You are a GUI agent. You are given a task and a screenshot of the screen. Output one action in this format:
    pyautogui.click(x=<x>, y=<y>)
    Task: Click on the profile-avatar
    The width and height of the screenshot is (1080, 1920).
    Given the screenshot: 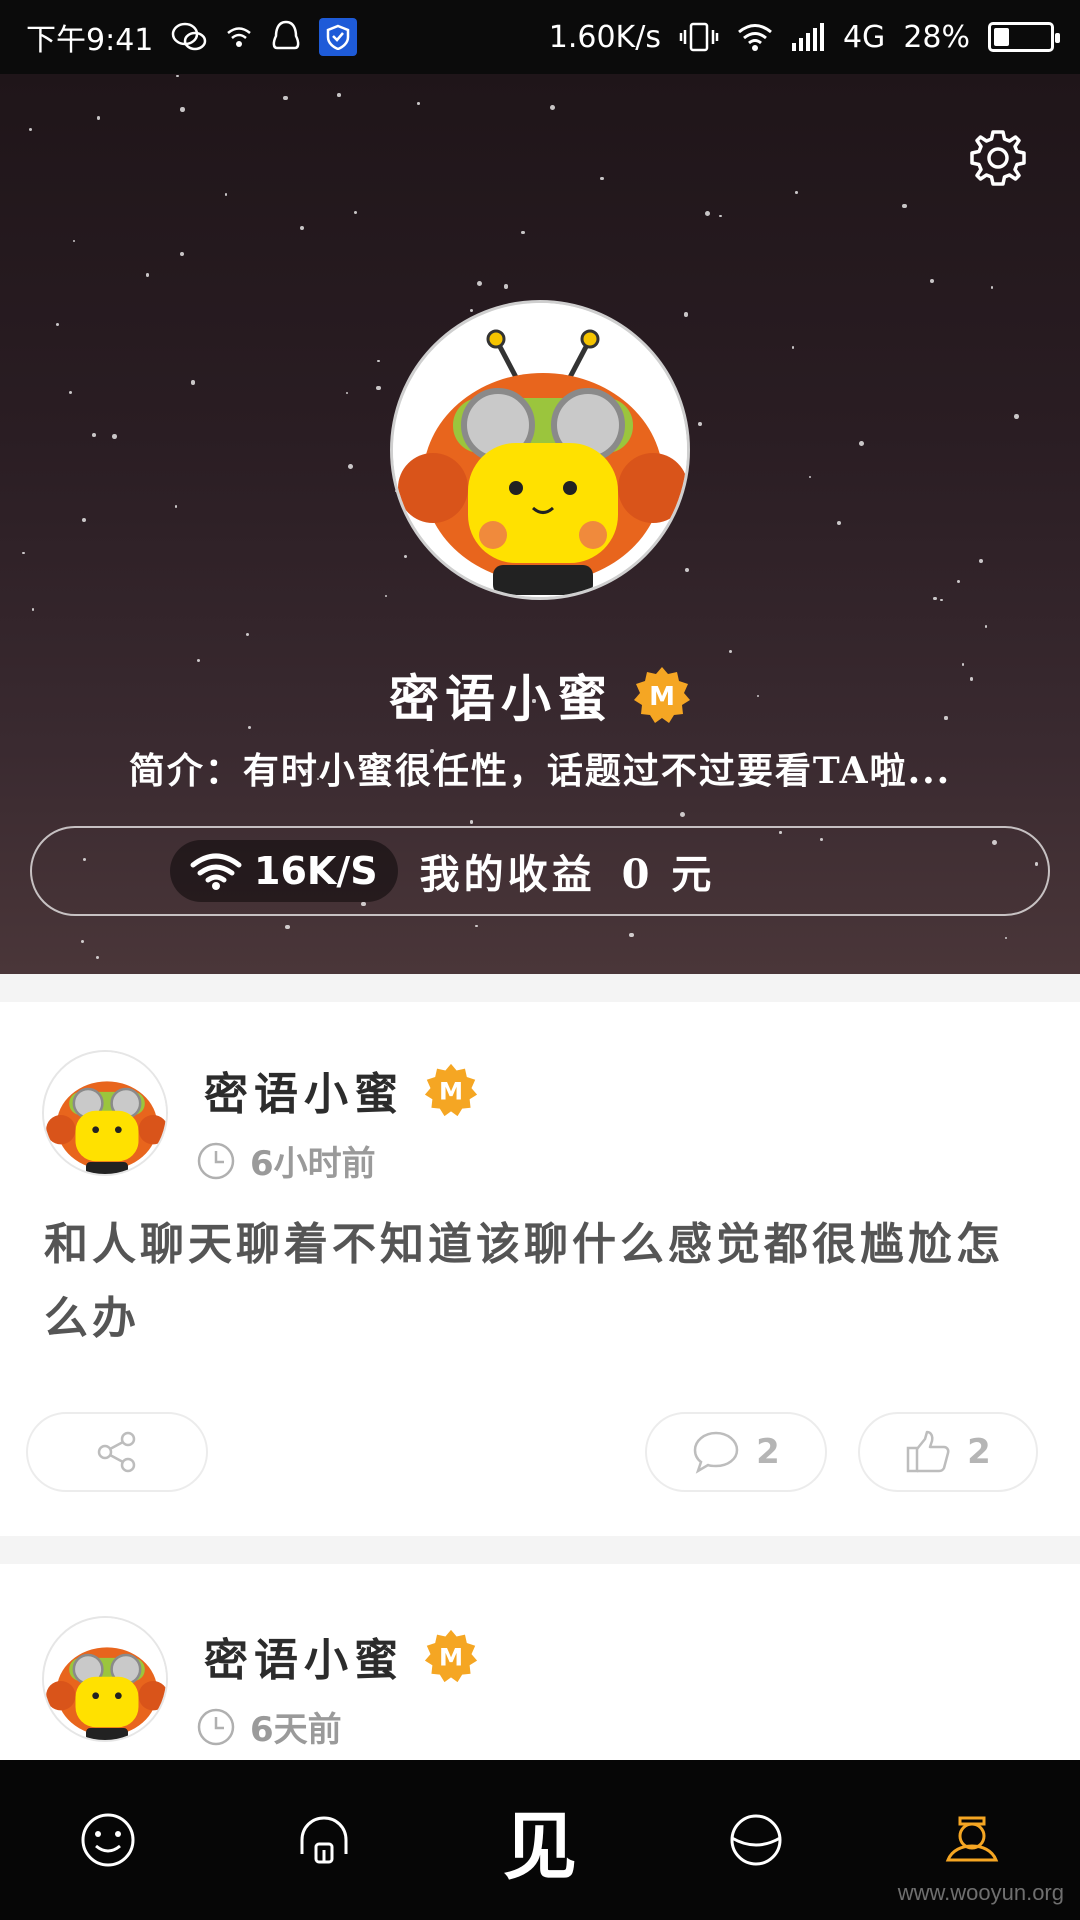 What is the action you would take?
    pyautogui.click(x=540, y=450)
    